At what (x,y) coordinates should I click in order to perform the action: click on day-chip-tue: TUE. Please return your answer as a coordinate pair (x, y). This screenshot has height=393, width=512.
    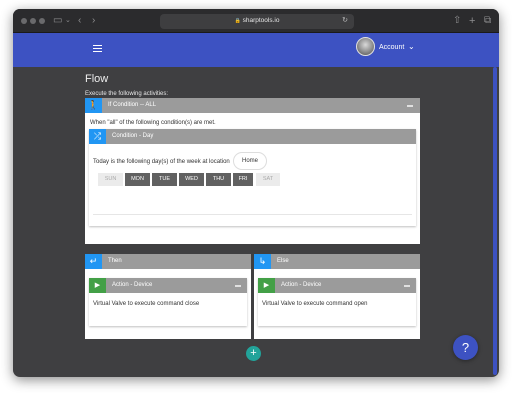
    Looking at the image, I should click on (164, 179).